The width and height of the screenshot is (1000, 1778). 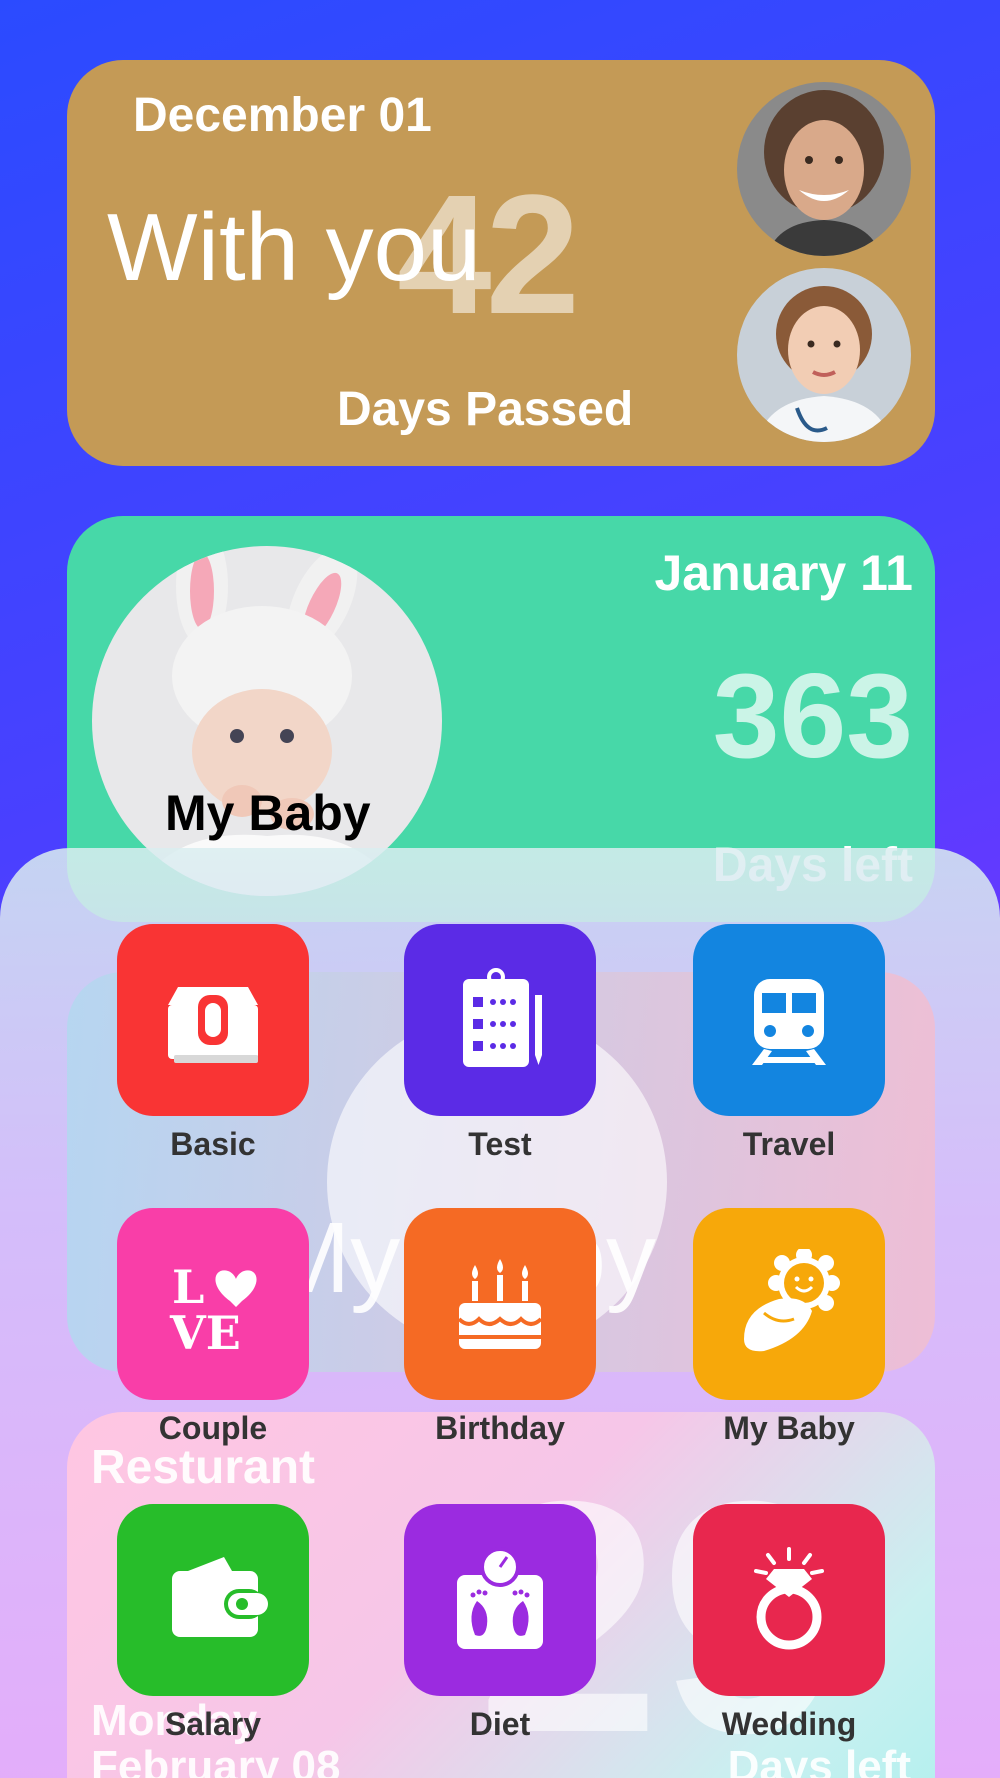 What do you see at coordinates (789, 1020) in the screenshot?
I see `train-icon` at bounding box center [789, 1020].